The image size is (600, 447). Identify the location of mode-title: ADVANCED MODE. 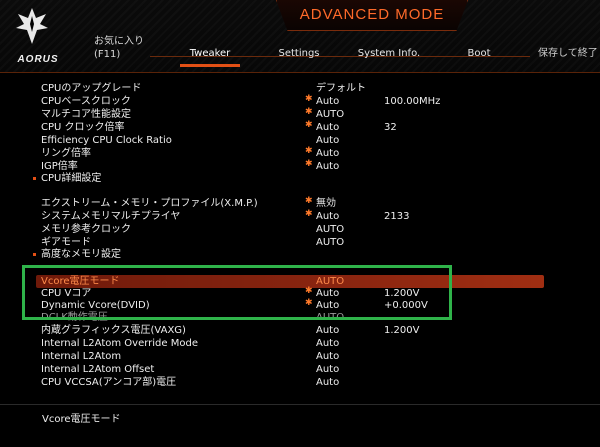
(372, 14).